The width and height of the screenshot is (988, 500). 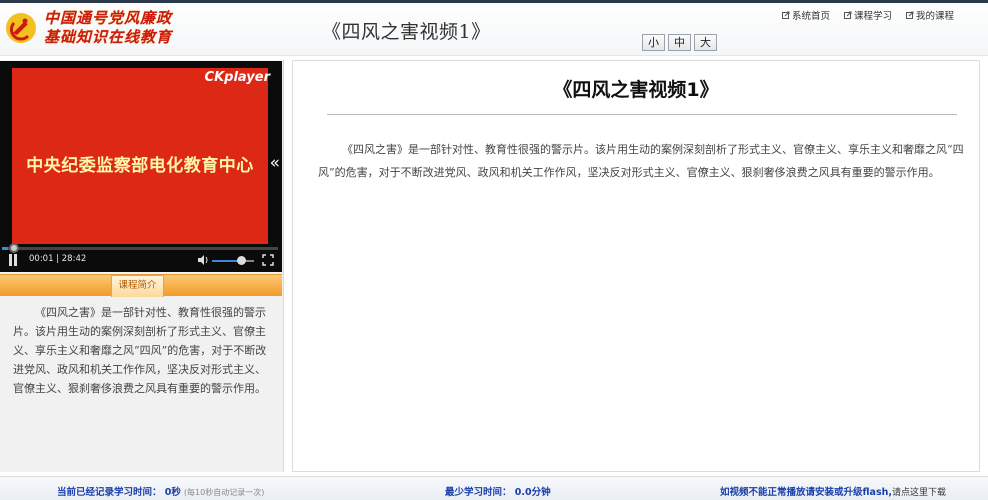 I want to click on nav-my-courses-link: 我的课程, so click(x=929, y=15).